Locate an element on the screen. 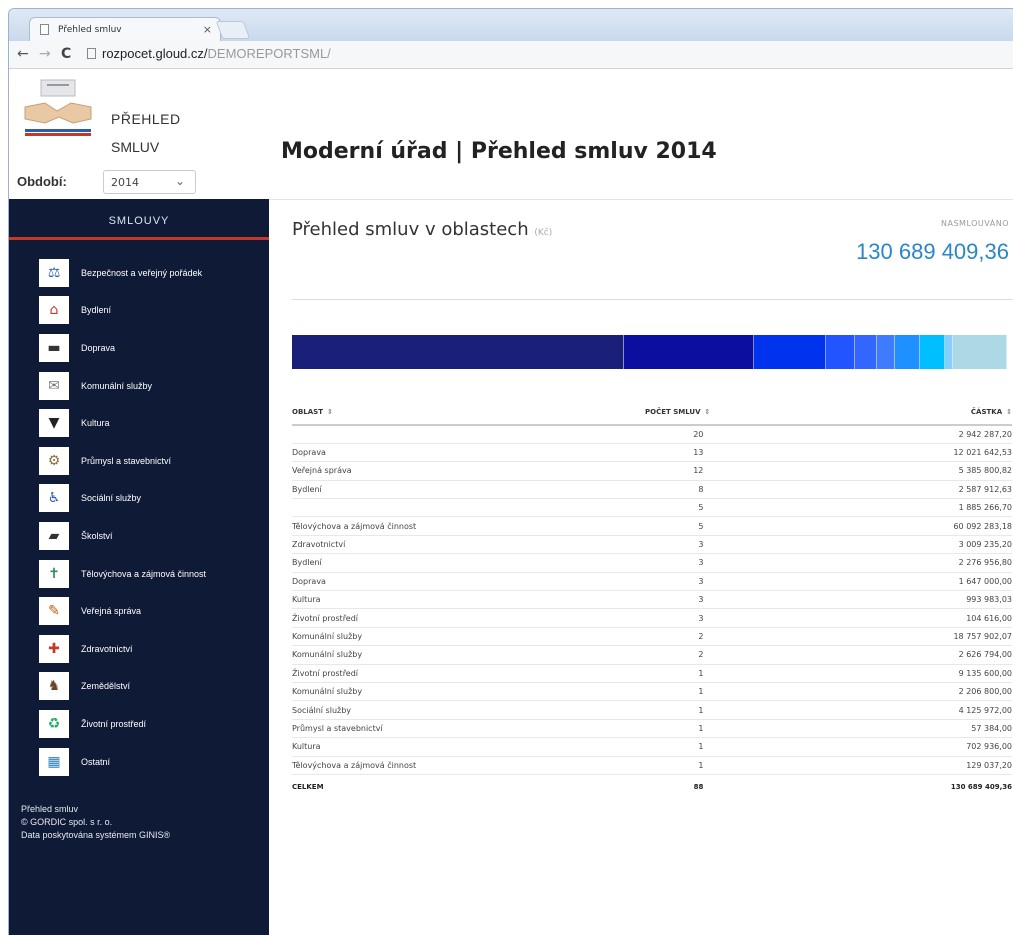  sidebar-item: ♿ Sociální služby is located at coordinates (139, 499).